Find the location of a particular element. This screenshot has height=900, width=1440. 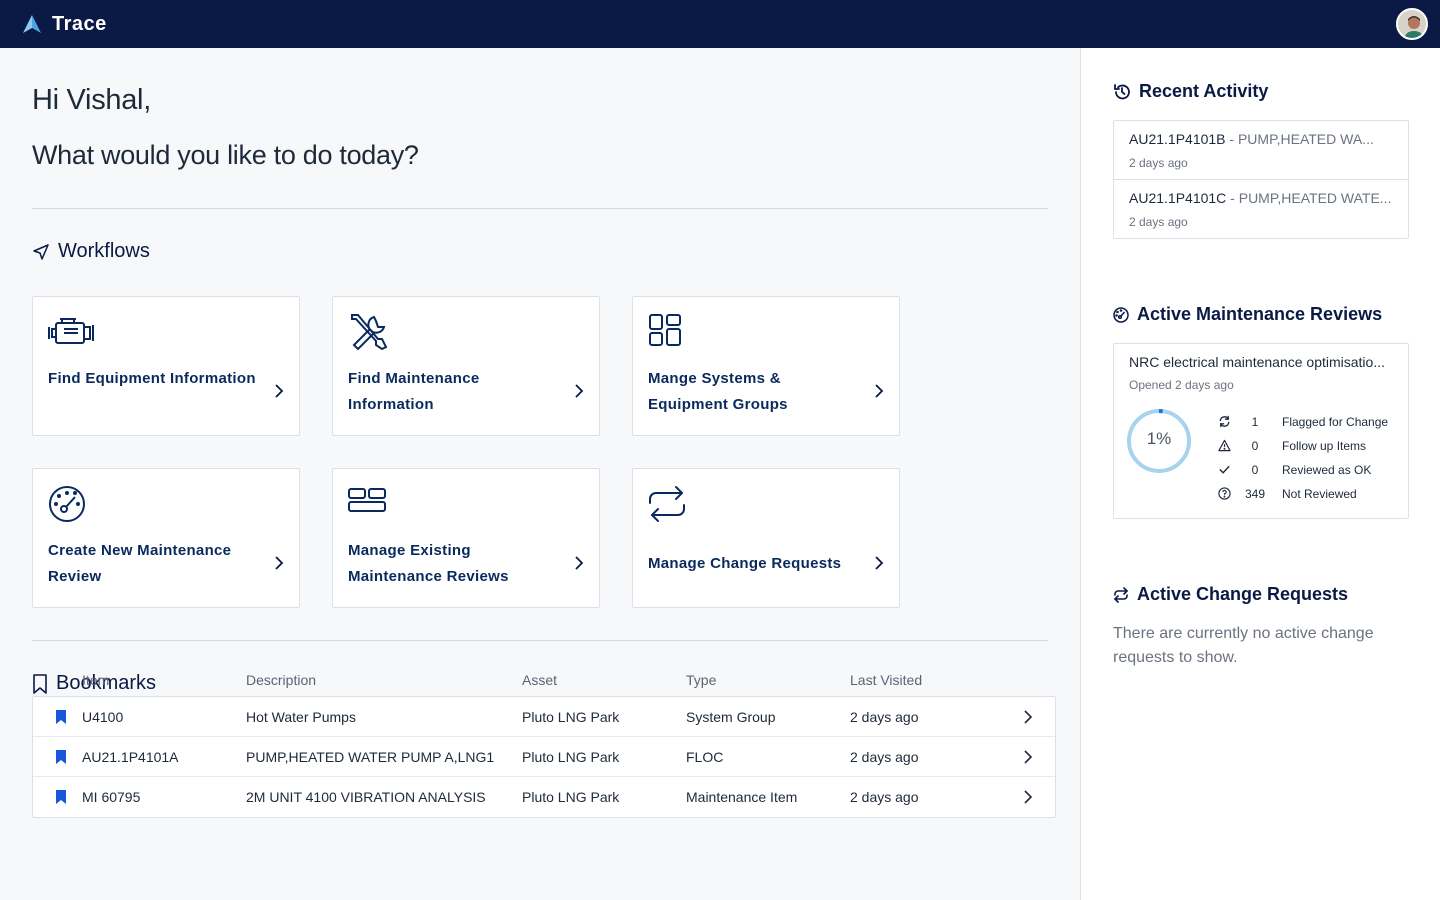

swap-icon is located at coordinates (667, 504).